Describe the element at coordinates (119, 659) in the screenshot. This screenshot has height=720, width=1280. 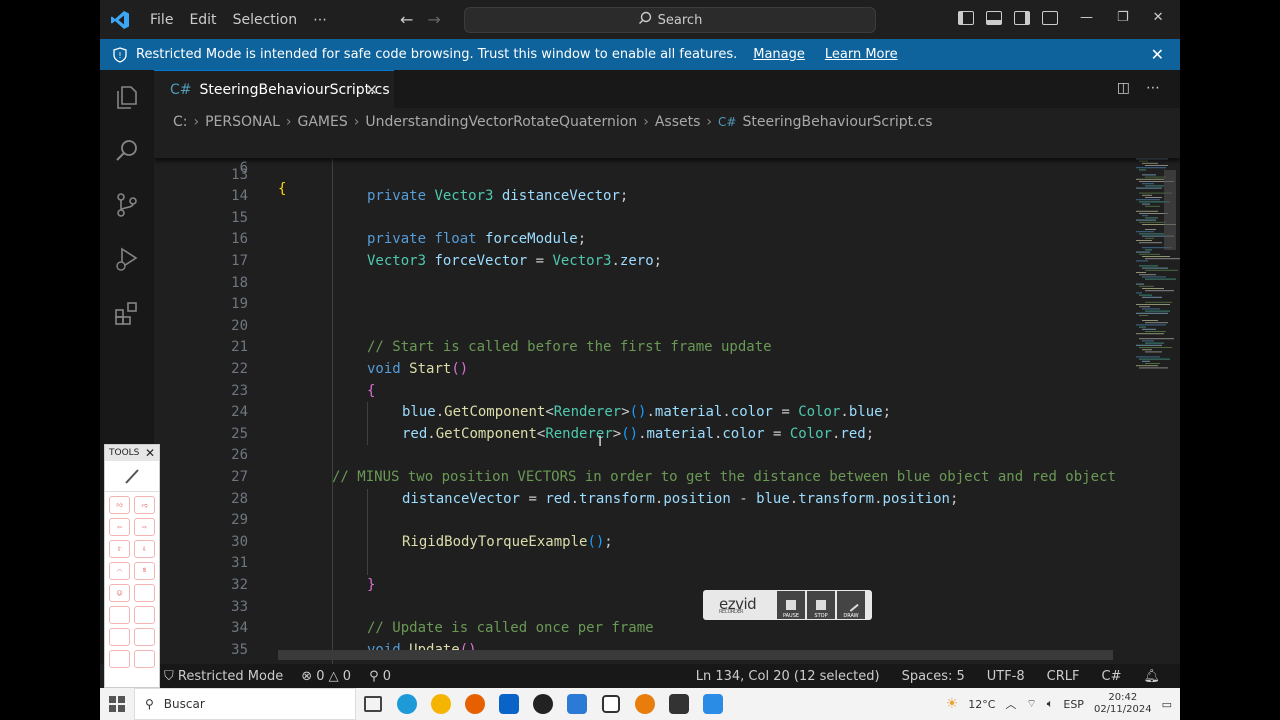
I see `stamp-icon-e` at that location.